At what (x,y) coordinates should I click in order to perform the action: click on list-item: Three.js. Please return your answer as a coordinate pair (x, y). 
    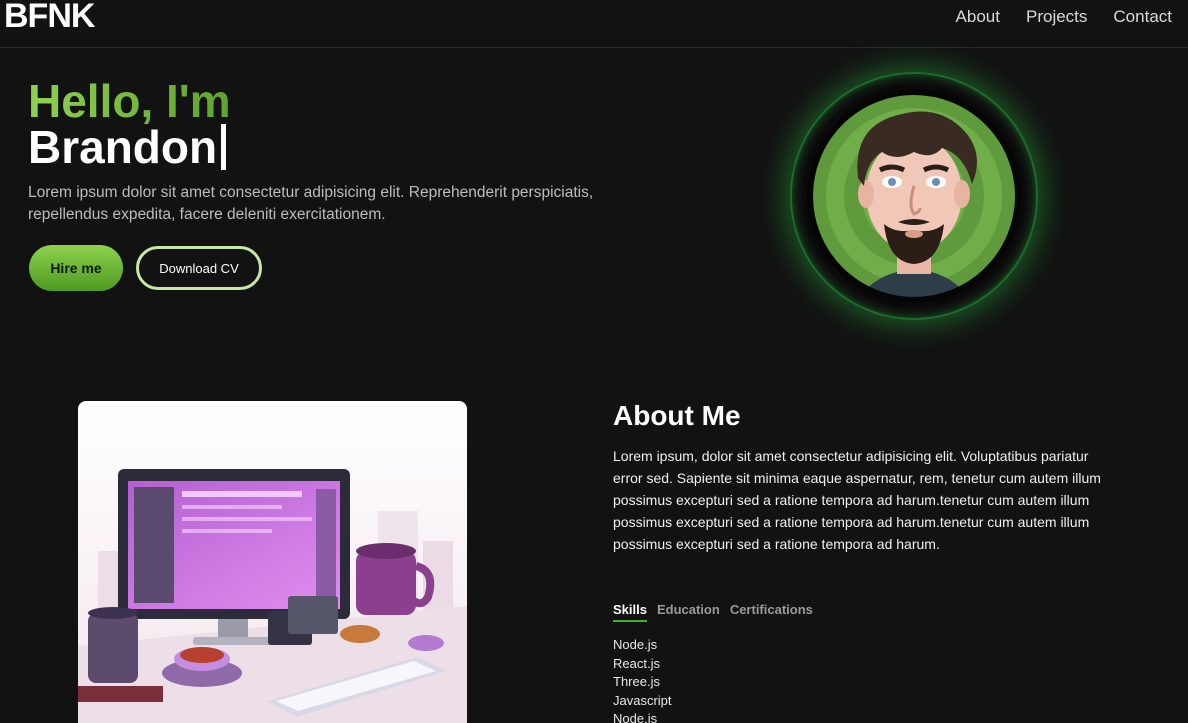
    Looking at the image, I should click on (636, 681).